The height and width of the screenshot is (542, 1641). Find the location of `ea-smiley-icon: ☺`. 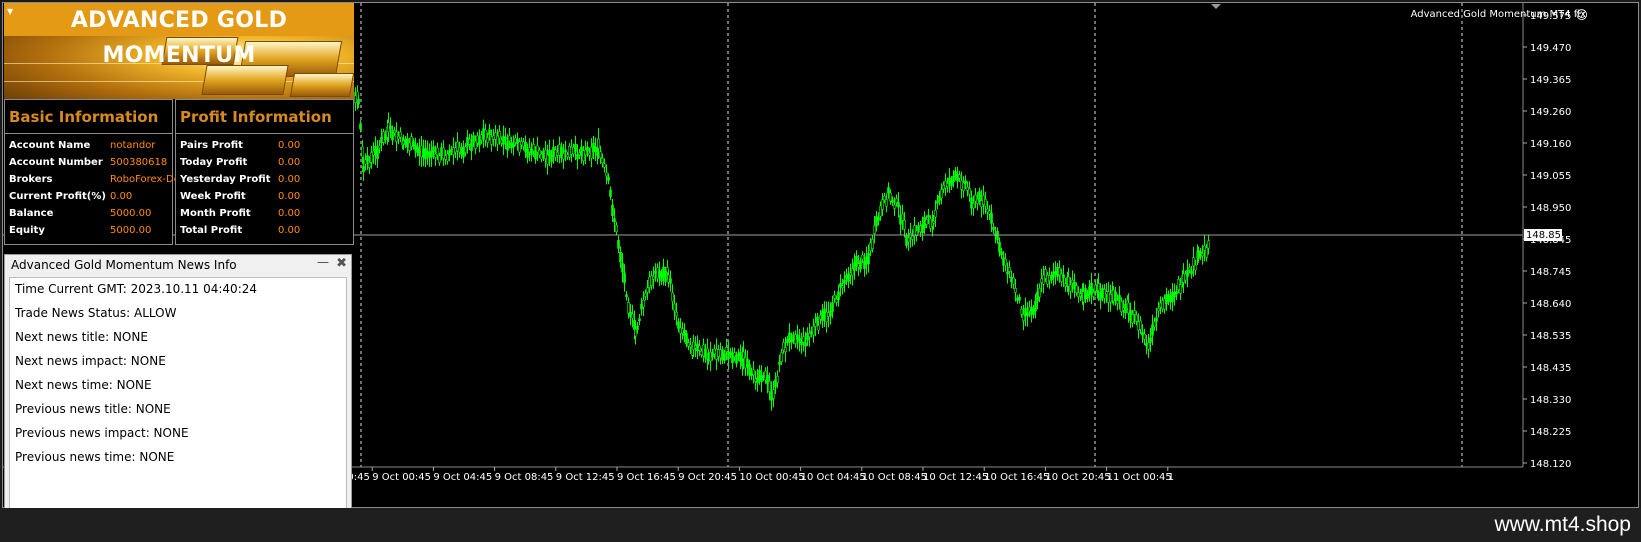

ea-smiley-icon: ☺ is located at coordinates (1581, 15).